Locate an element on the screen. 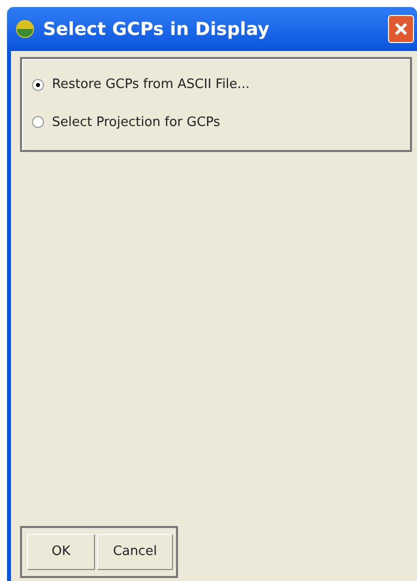 This screenshot has width=417, height=581. close-button is located at coordinates (401, 29).